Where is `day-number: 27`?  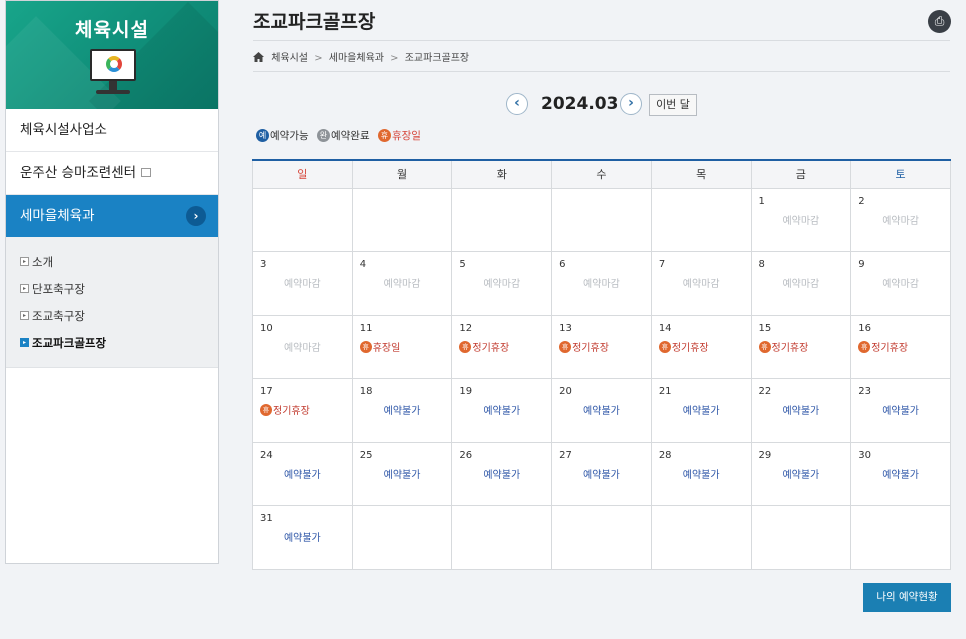
day-number: 27 is located at coordinates (565, 455).